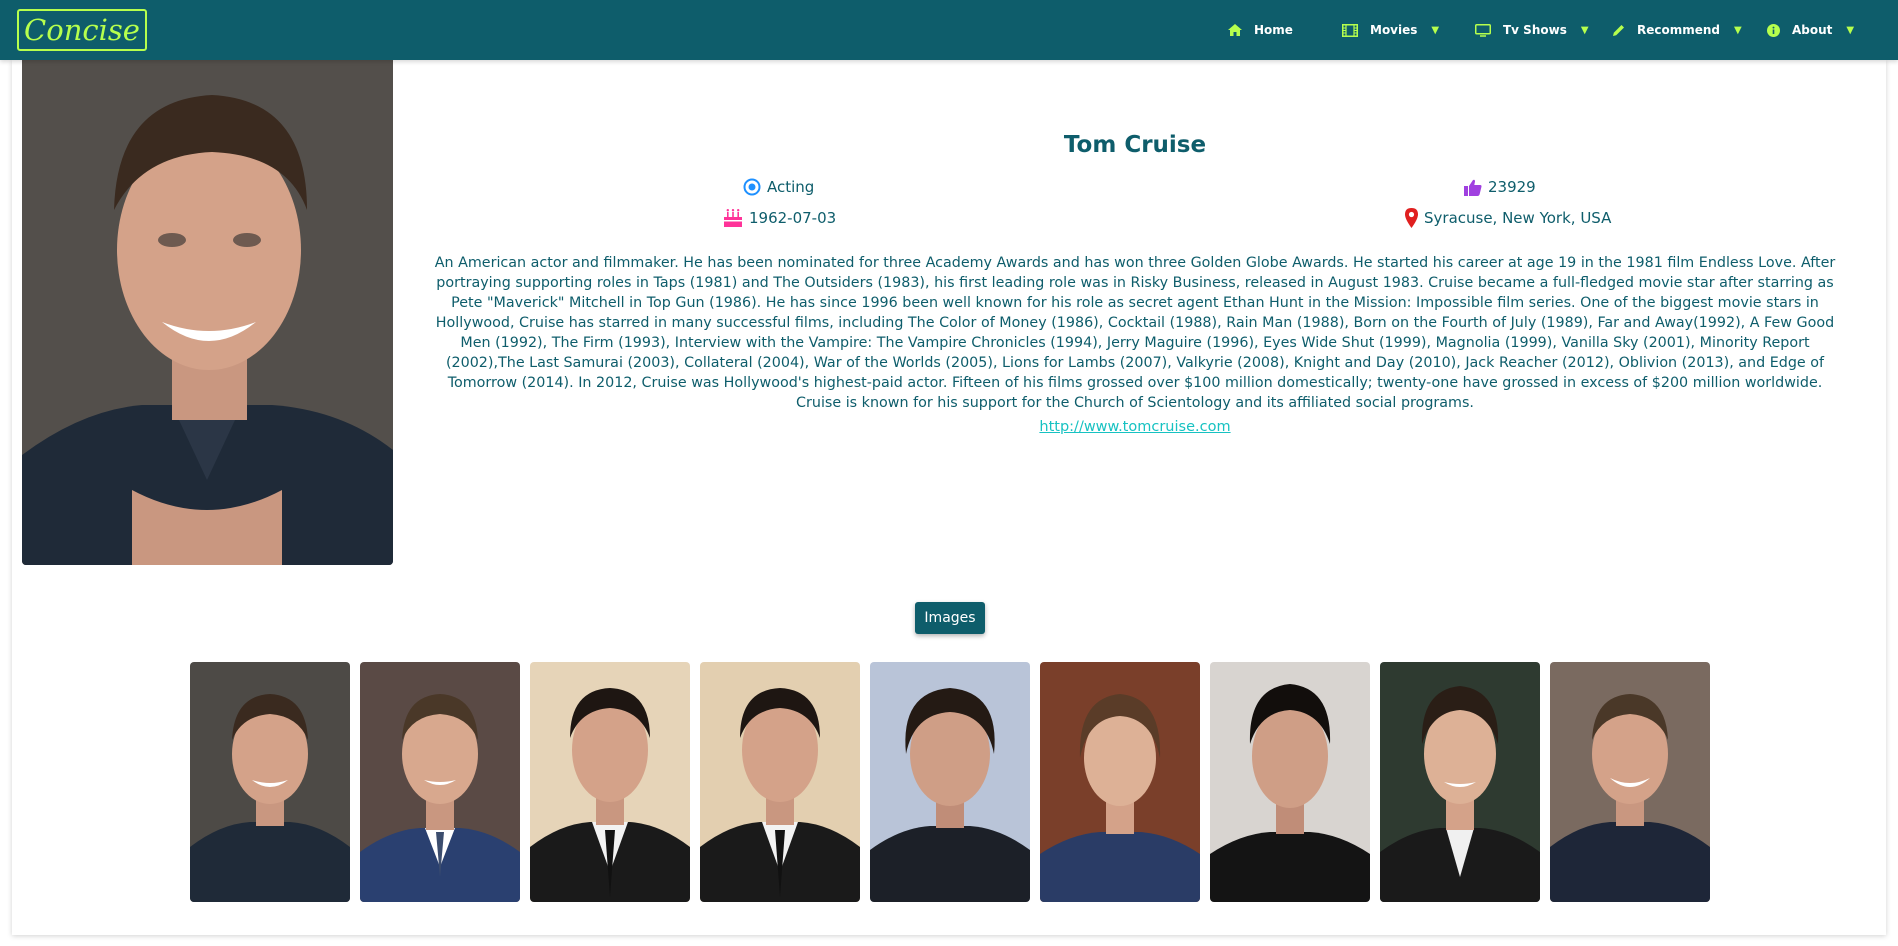  Describe the element at coordinates (1273, 30) in the screenshot. I see `nav-home-label: Home` at that location.